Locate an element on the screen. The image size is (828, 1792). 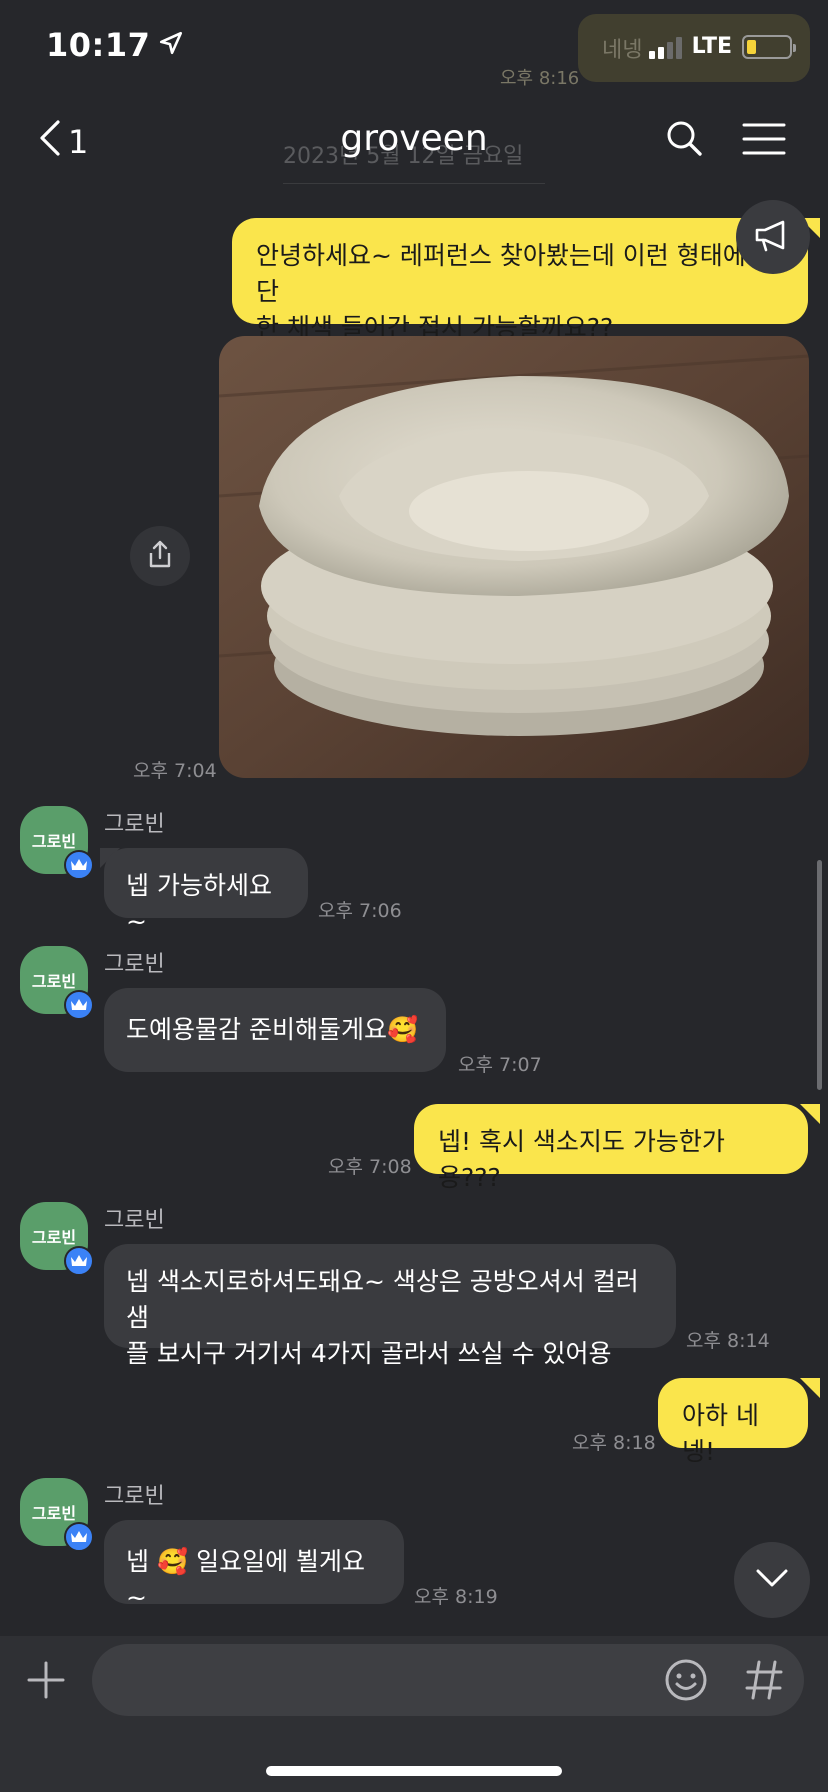
attach-button is located at coordinates (46, 1682).